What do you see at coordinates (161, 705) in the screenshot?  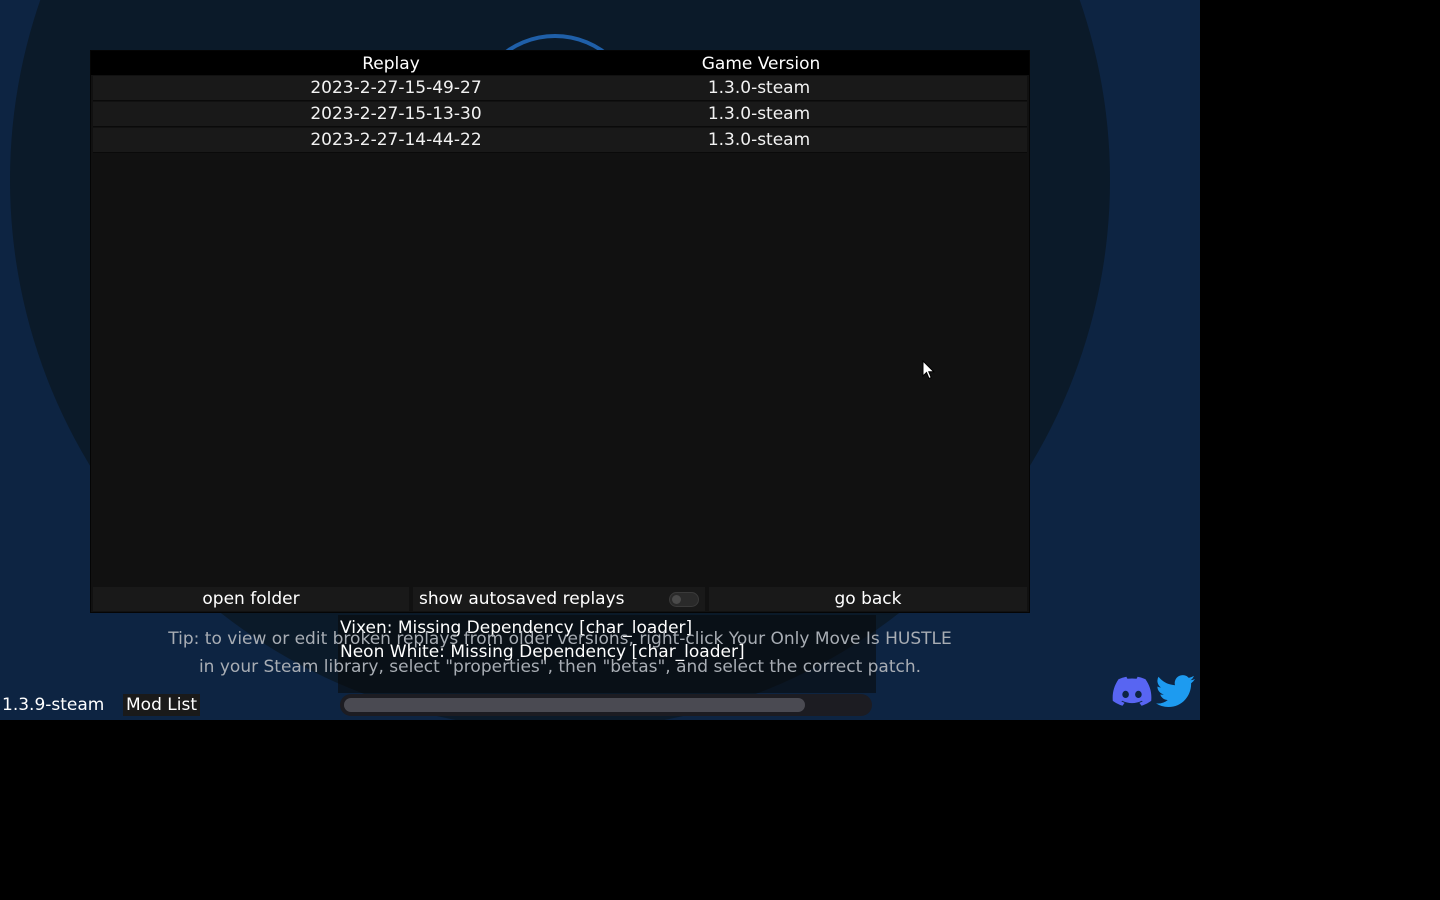 I see `mod-list-button: Mod List` at bounding box center [161, 705].